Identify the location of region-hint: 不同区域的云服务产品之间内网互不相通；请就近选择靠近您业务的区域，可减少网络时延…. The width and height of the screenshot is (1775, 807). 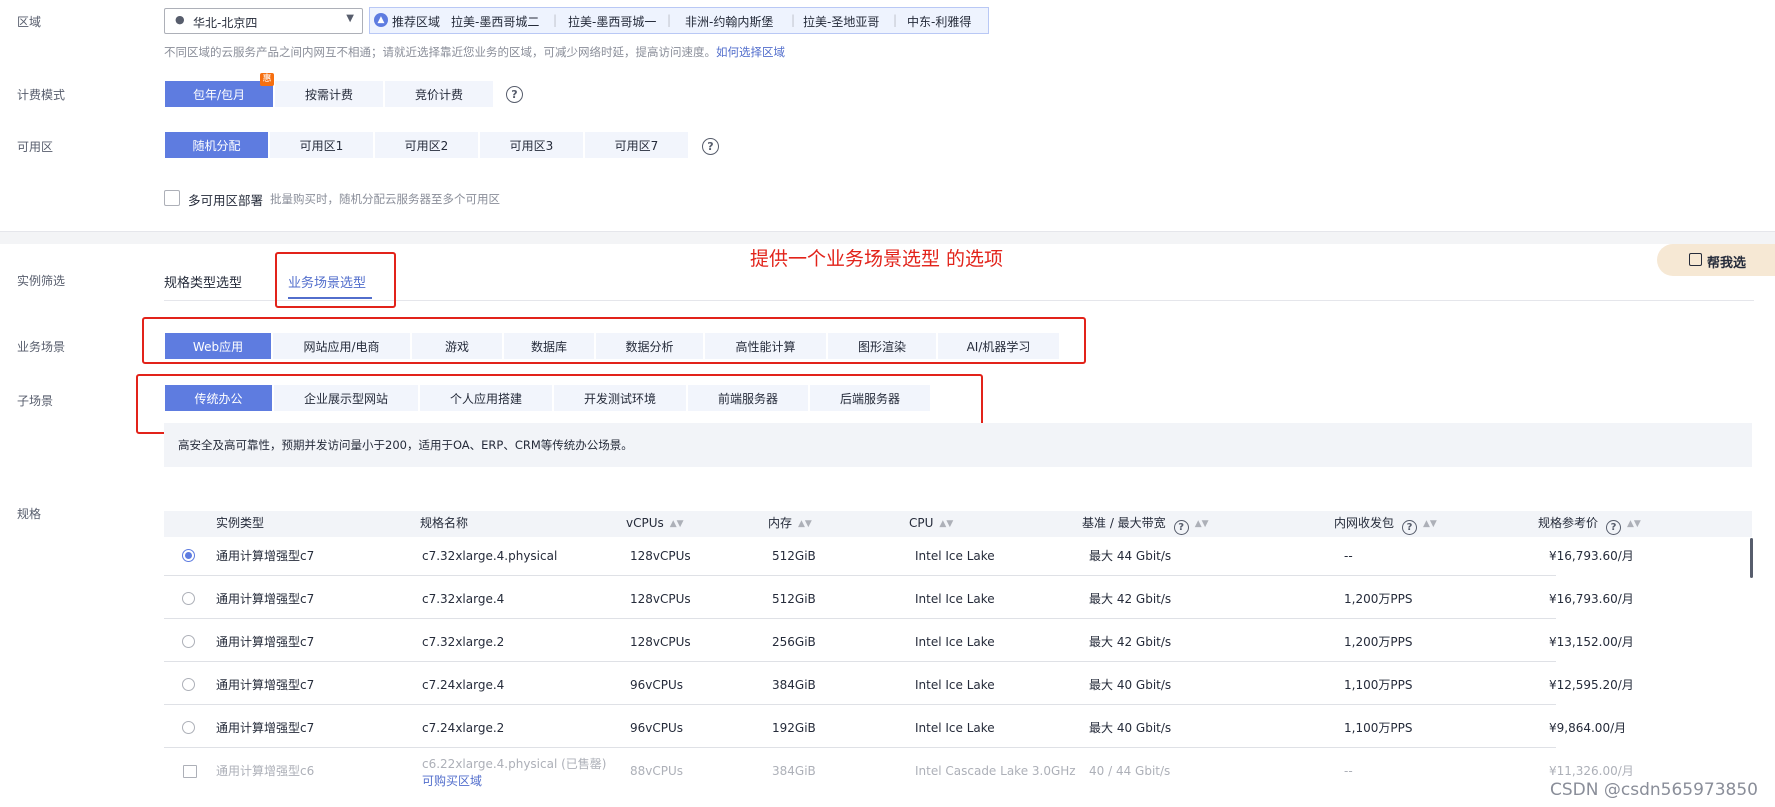
(474, 52).